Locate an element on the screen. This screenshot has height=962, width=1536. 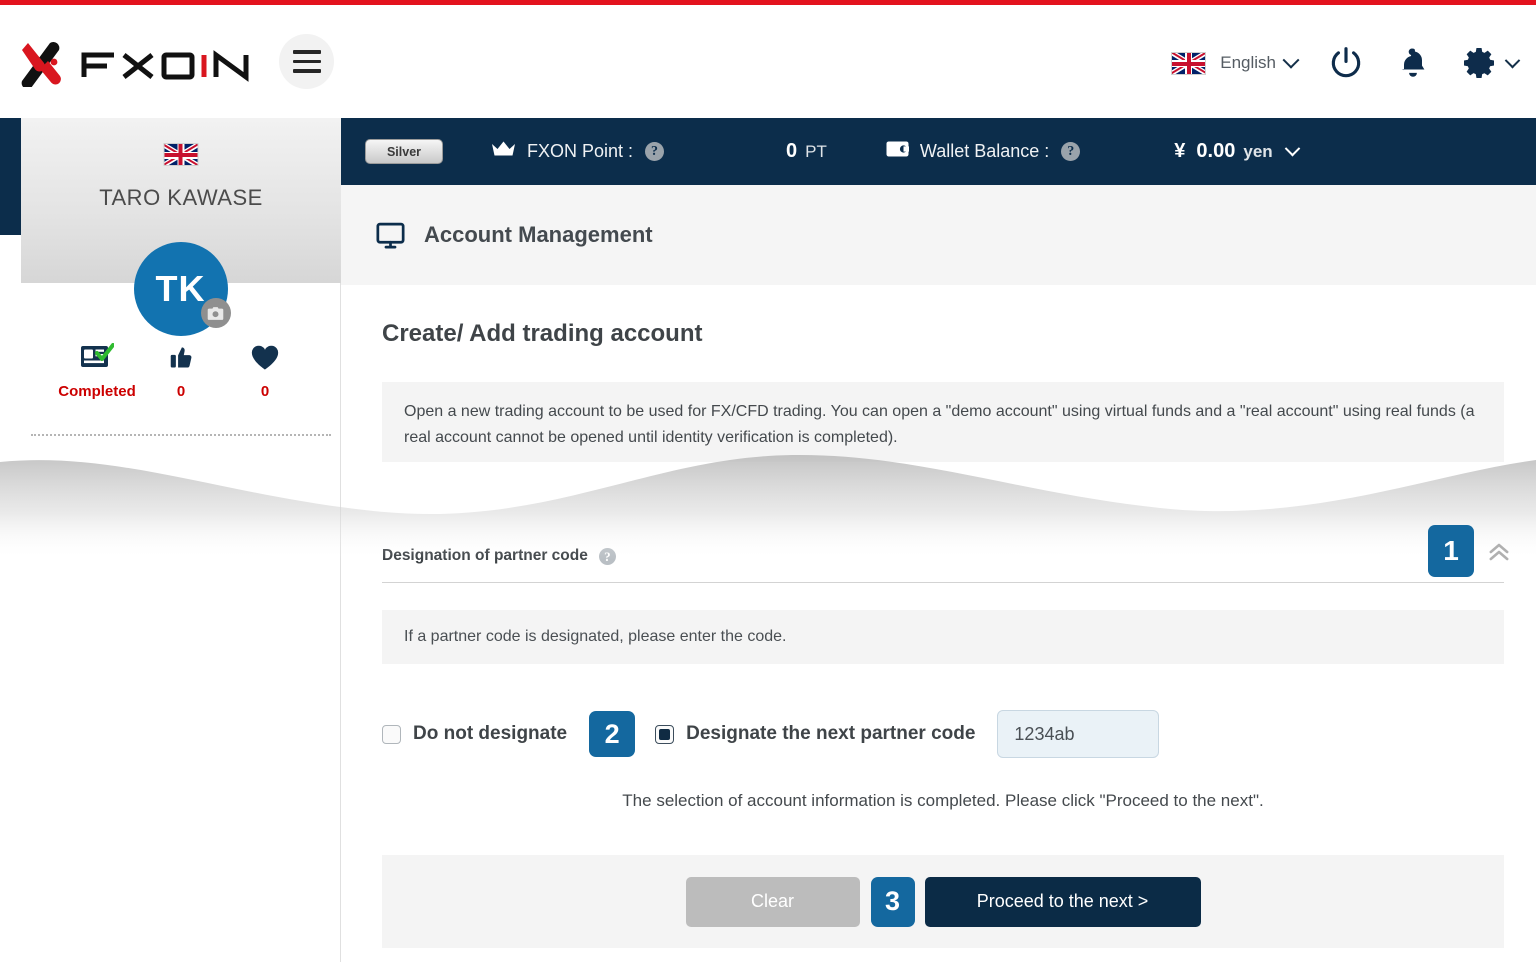
app-header: English is located at coordinates (768, 61).